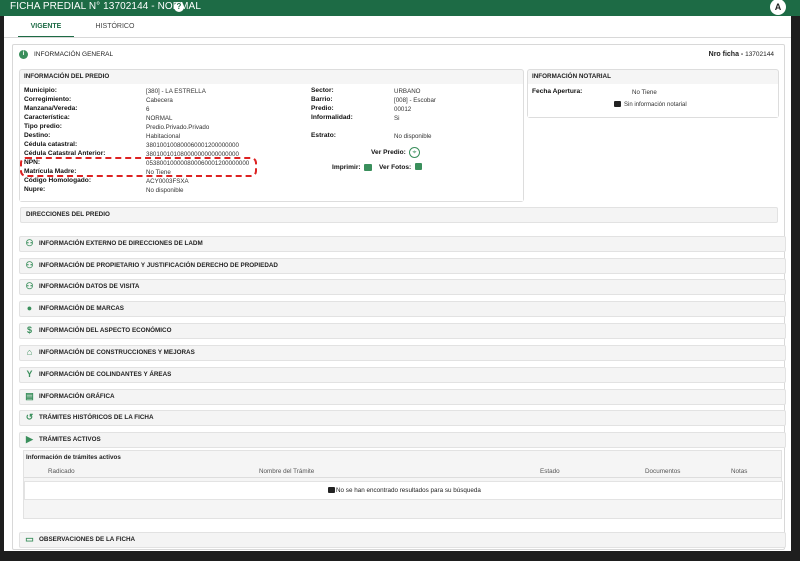 Image resolution: width=800 pixels, height=561 pixels. I want to click on section-colindantes: Y INFORMACIÓN DE COLINDANTES Y ÁREAS, so click(402, 375).